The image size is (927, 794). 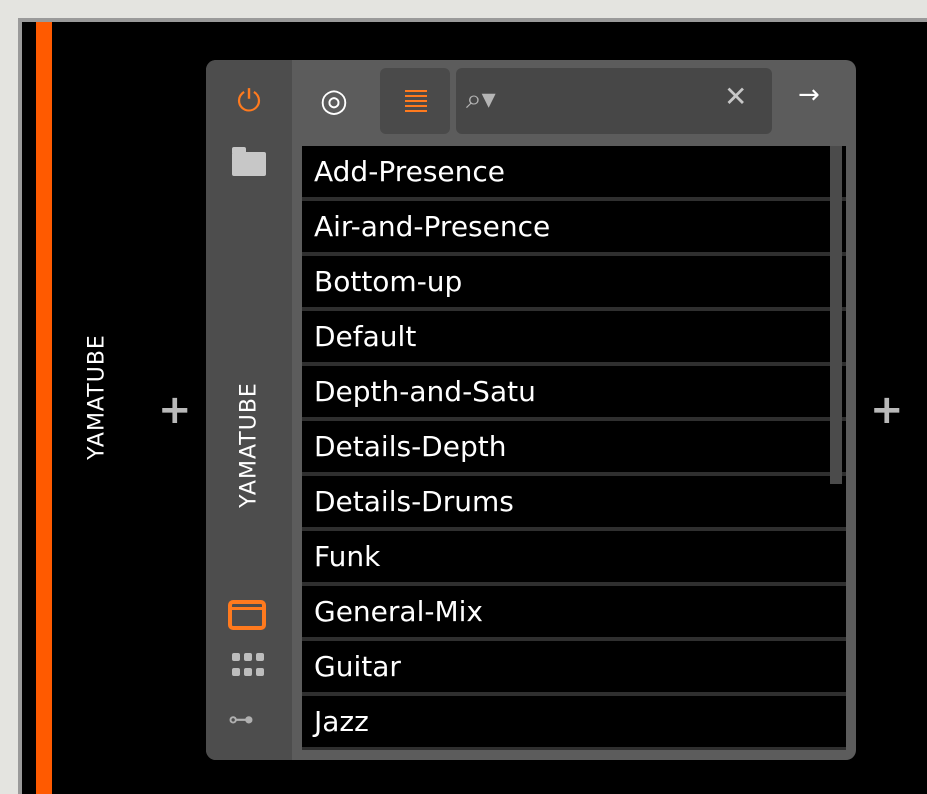 What do you see at coordinates (620, 100) in the screenshot?
I see `search-input` at bounding box center [620, 100].